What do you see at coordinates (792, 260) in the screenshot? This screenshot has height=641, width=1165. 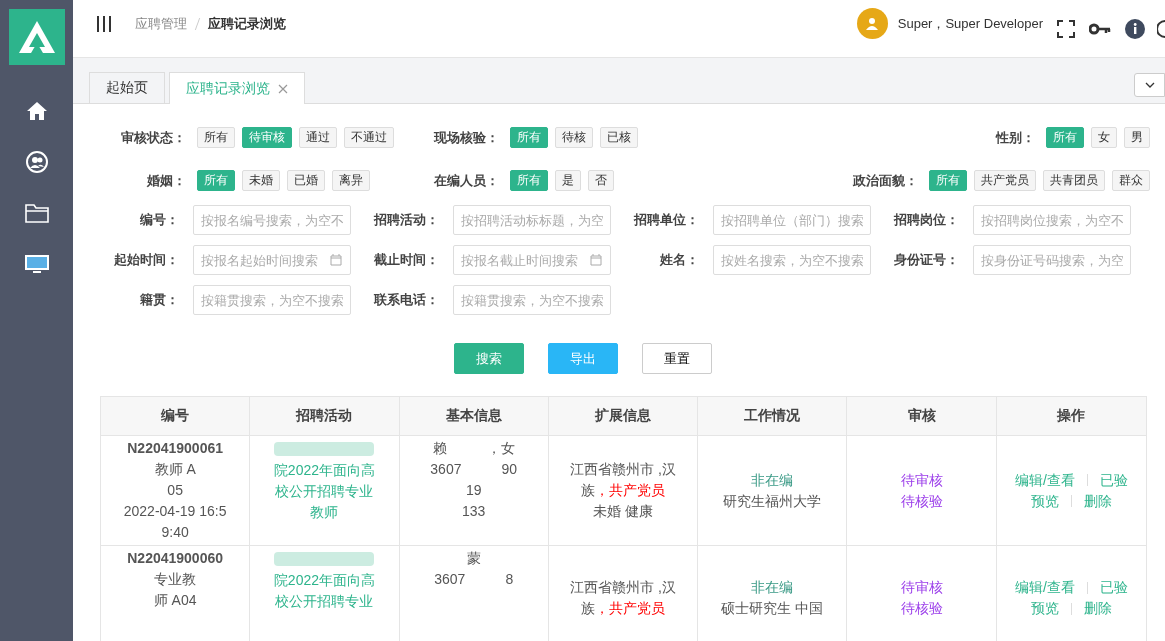 I see `input-field: 按姓名搜索，为空不搜索` at bounding box center [792, 260].